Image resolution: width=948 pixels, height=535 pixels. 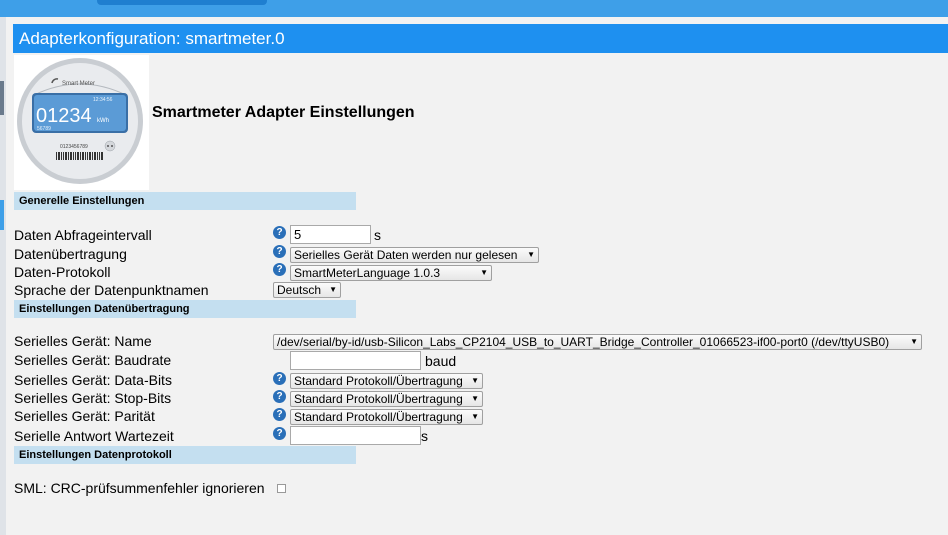 What do you see at coordinates (94, 436) in the screenshot?
I see `timeout-label: Serielle Antwort Wartezeit` at bounding box center [94, 436].